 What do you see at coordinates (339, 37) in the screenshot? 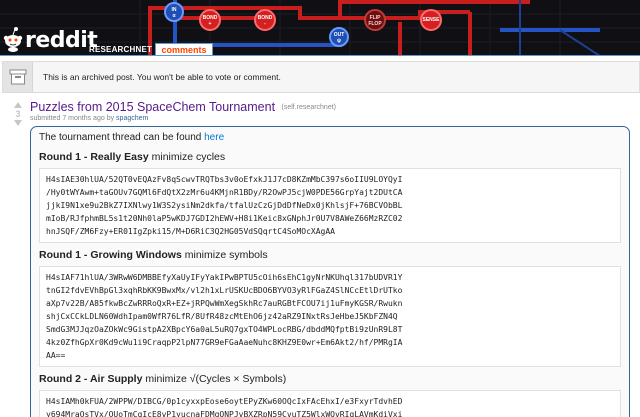
I see `banner-node-out-psi: OUT ψ` at bounding box center [339, 37].